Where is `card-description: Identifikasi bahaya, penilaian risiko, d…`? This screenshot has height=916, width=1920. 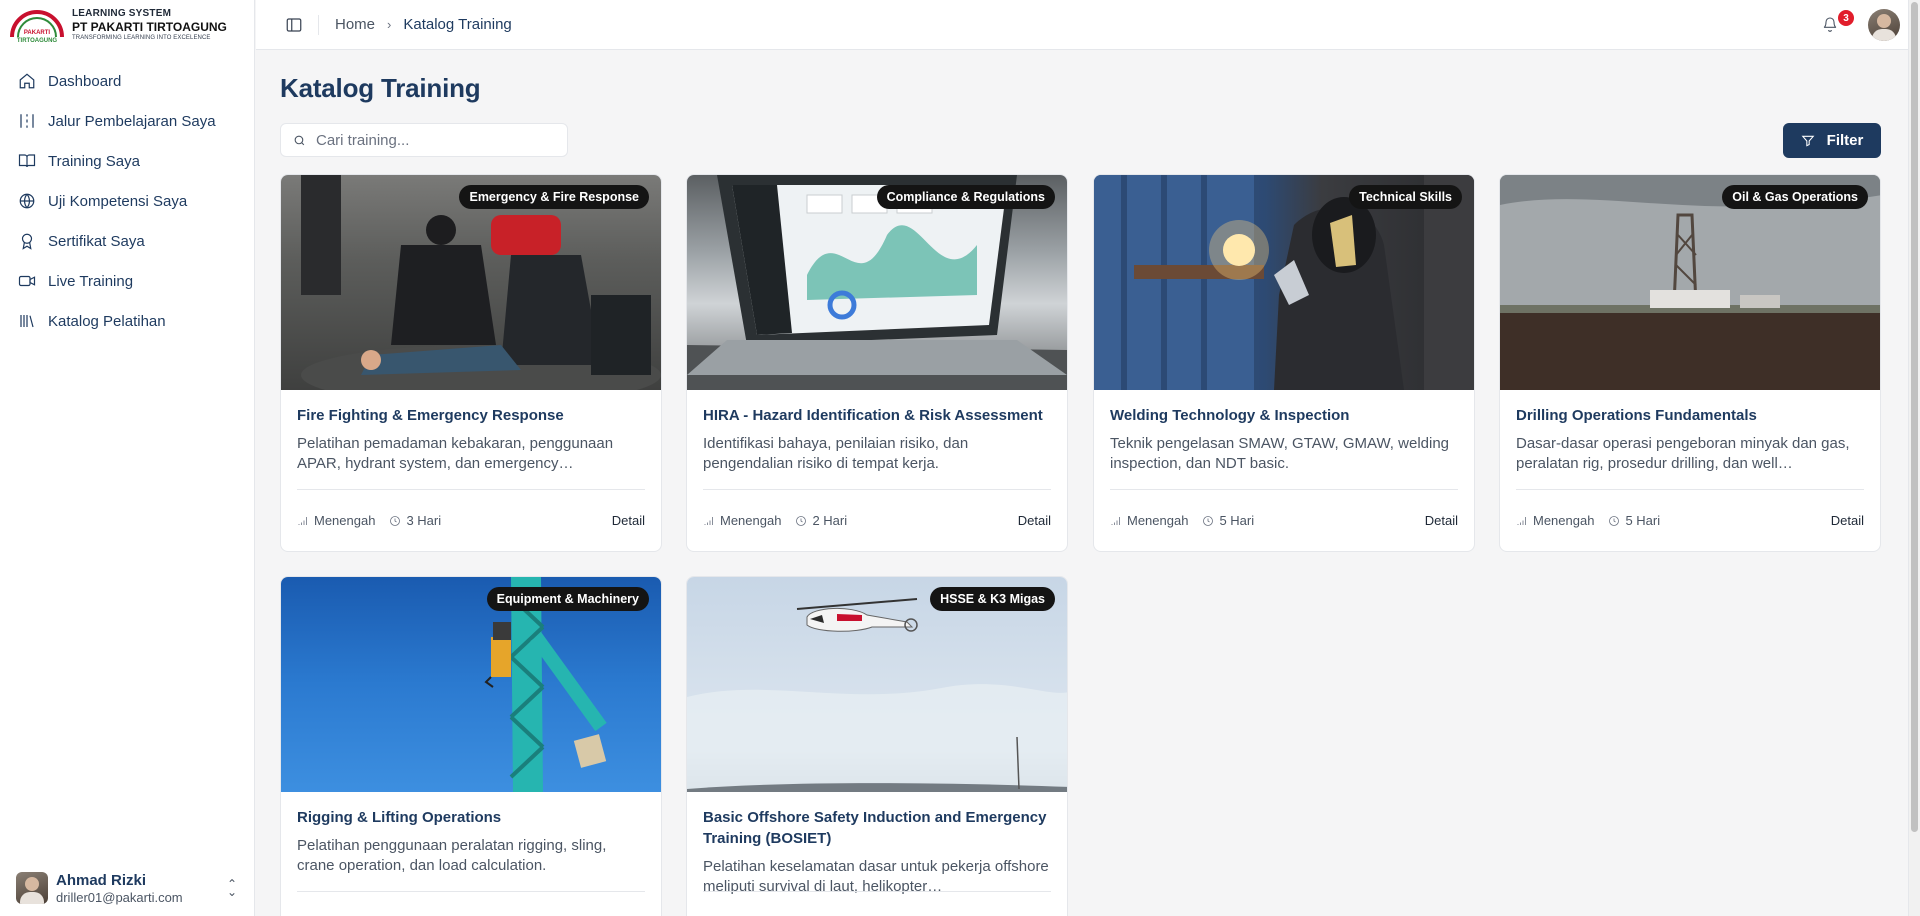
card-description: Identifikasi bahaya, penilaian risiko, d… is located at coordinates (836, 453).